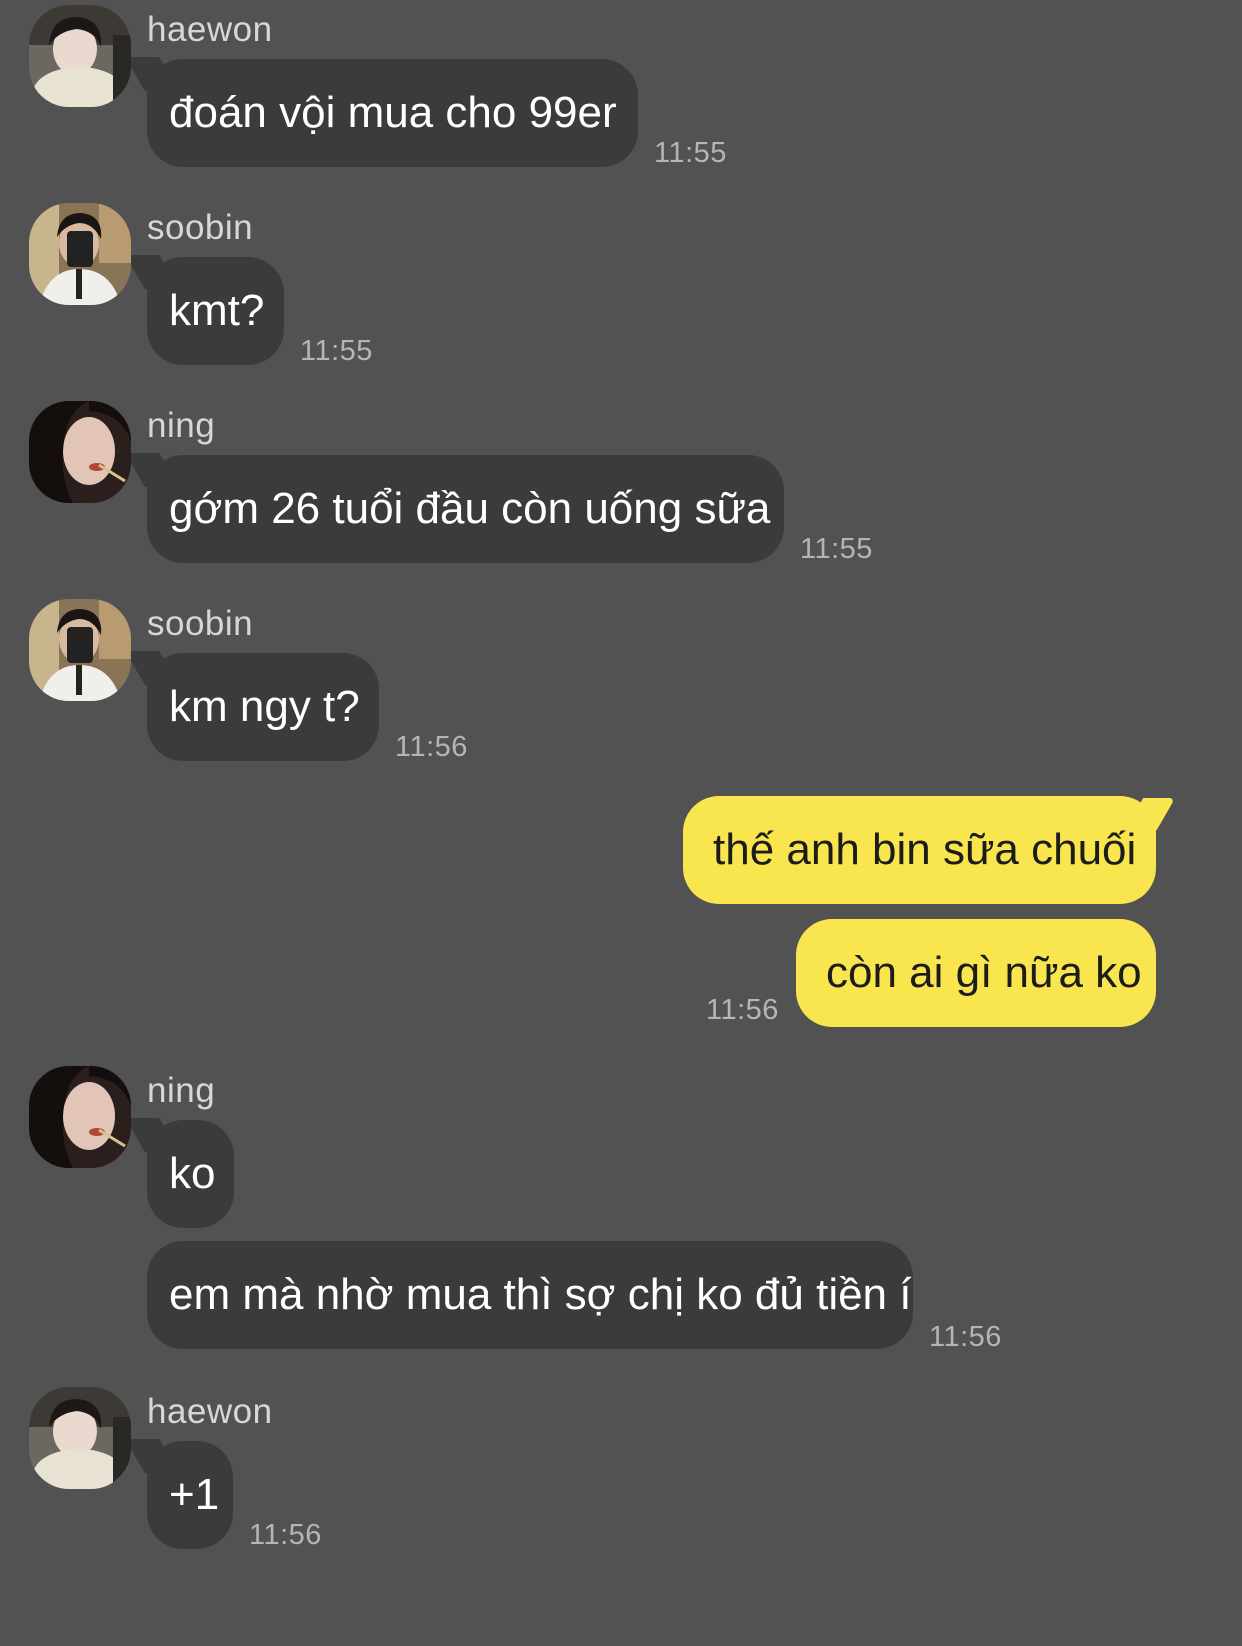  I want to click on message-bubble: +1, so click(190, 1495).